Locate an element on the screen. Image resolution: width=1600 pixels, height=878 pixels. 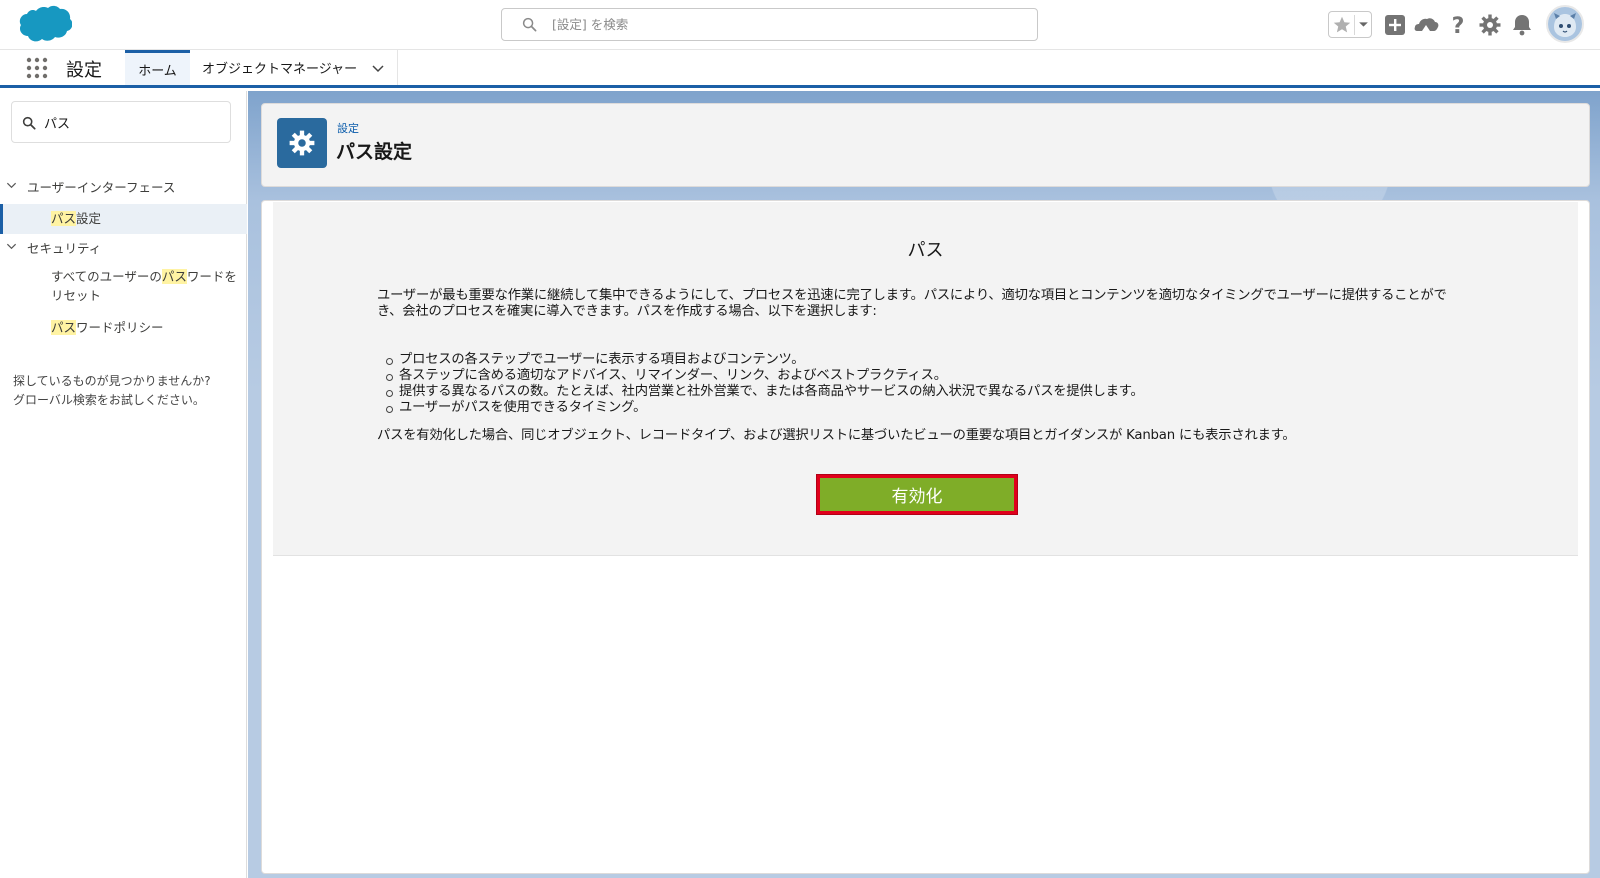
not-found-hint: 探しているものが見つかりませんか? グローバル検索をお試しください。 is located at coordinates (127, 391).